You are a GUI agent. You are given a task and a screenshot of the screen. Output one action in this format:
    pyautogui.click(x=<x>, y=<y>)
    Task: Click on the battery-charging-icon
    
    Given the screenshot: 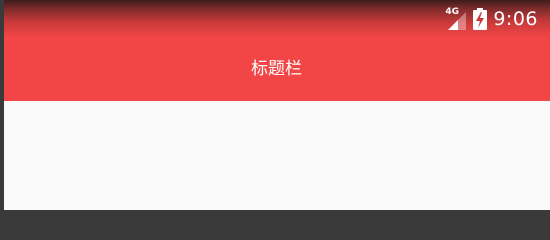 What is the action you would take?
    pyautogui.click(x=480, y=19)
    